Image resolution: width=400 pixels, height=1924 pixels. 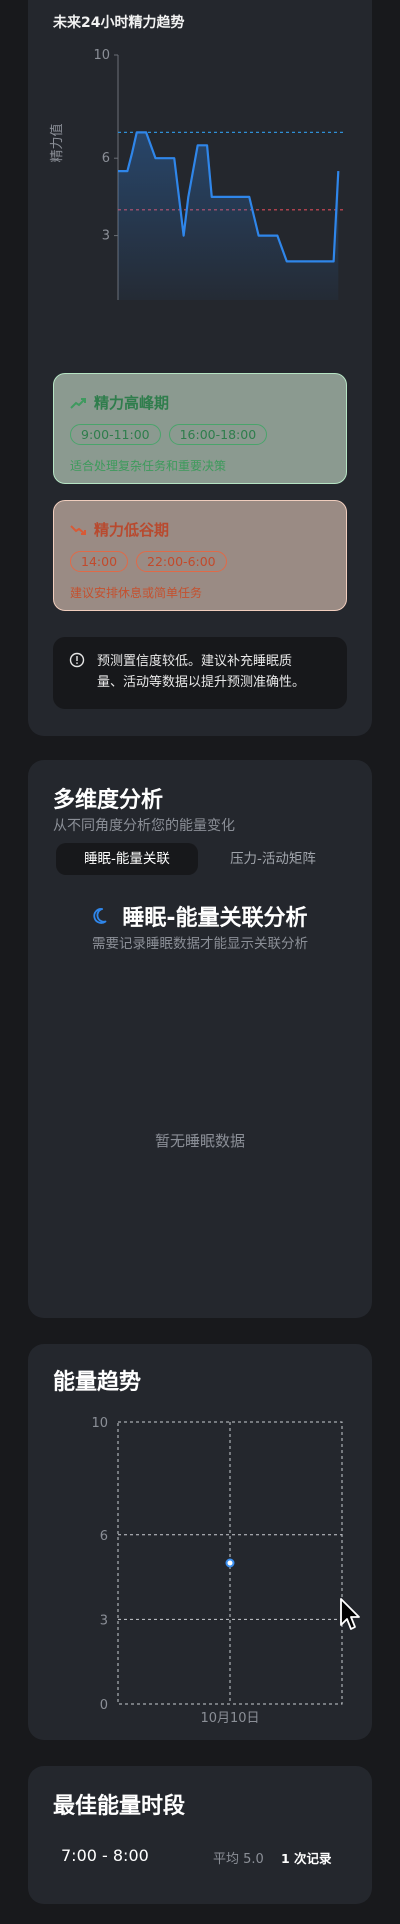 What do you see at coordinates (229, 1717) in the screenshot?
I see `x-tick-label: 10月10日` at bounding box center [229, 1717].